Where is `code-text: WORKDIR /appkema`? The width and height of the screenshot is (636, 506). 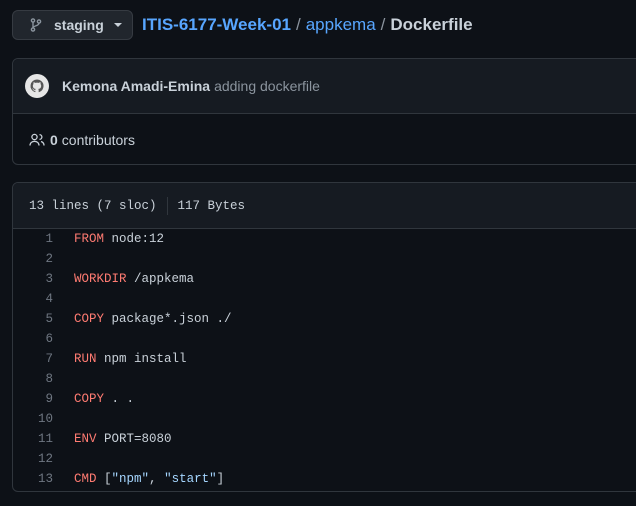
code-text: WORKDIR /appkema is located at coordinates (123, 279).